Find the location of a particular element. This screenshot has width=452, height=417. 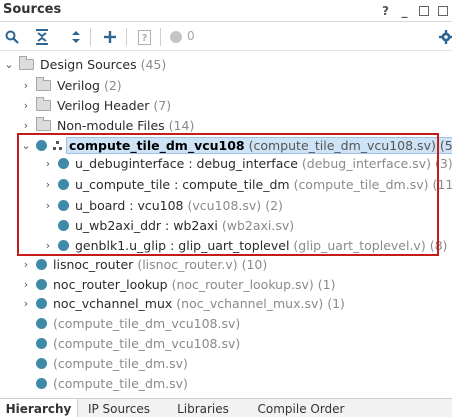

collapse-all-icon is located at coordinates (42, 37).